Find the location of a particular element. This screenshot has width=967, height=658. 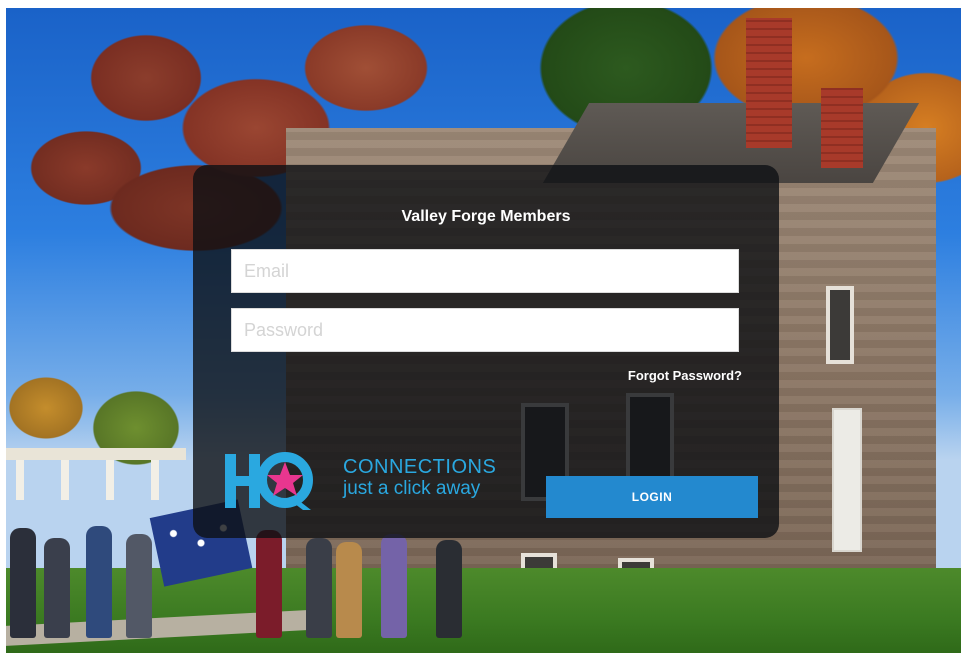

house-window is located at coordinates (840, 325).